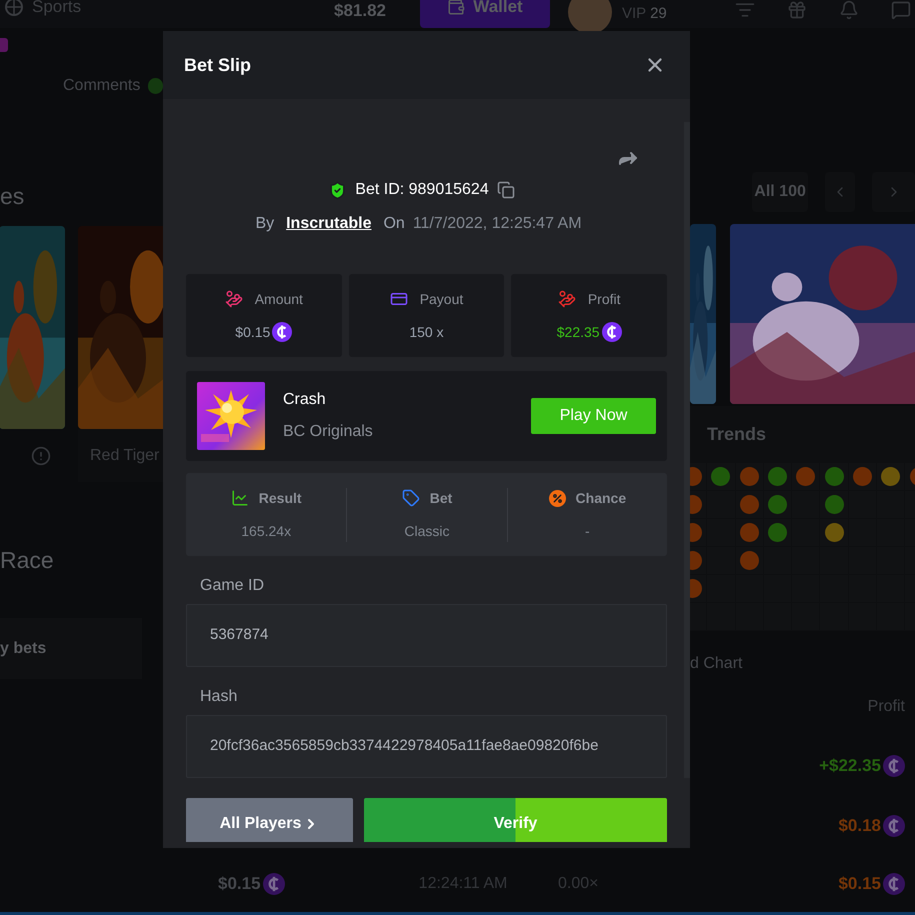 The height and width of the screenshot is (915, 915). I want to click on tag-icon, so click(411, 498).